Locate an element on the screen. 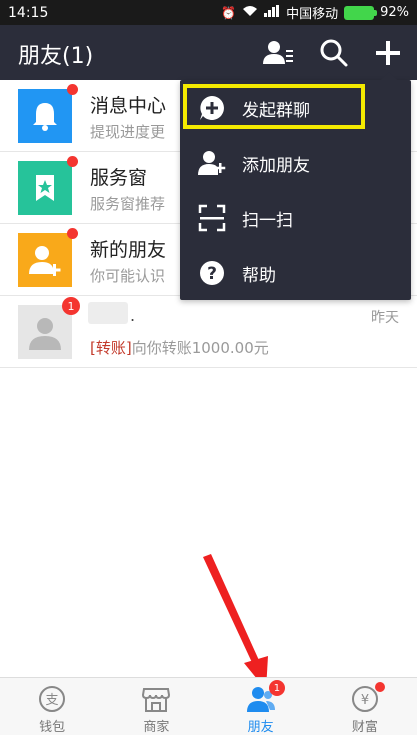 This screenshot has width=417, height=735. tab-merchants: 商家 is located at coordinates (156, 706).